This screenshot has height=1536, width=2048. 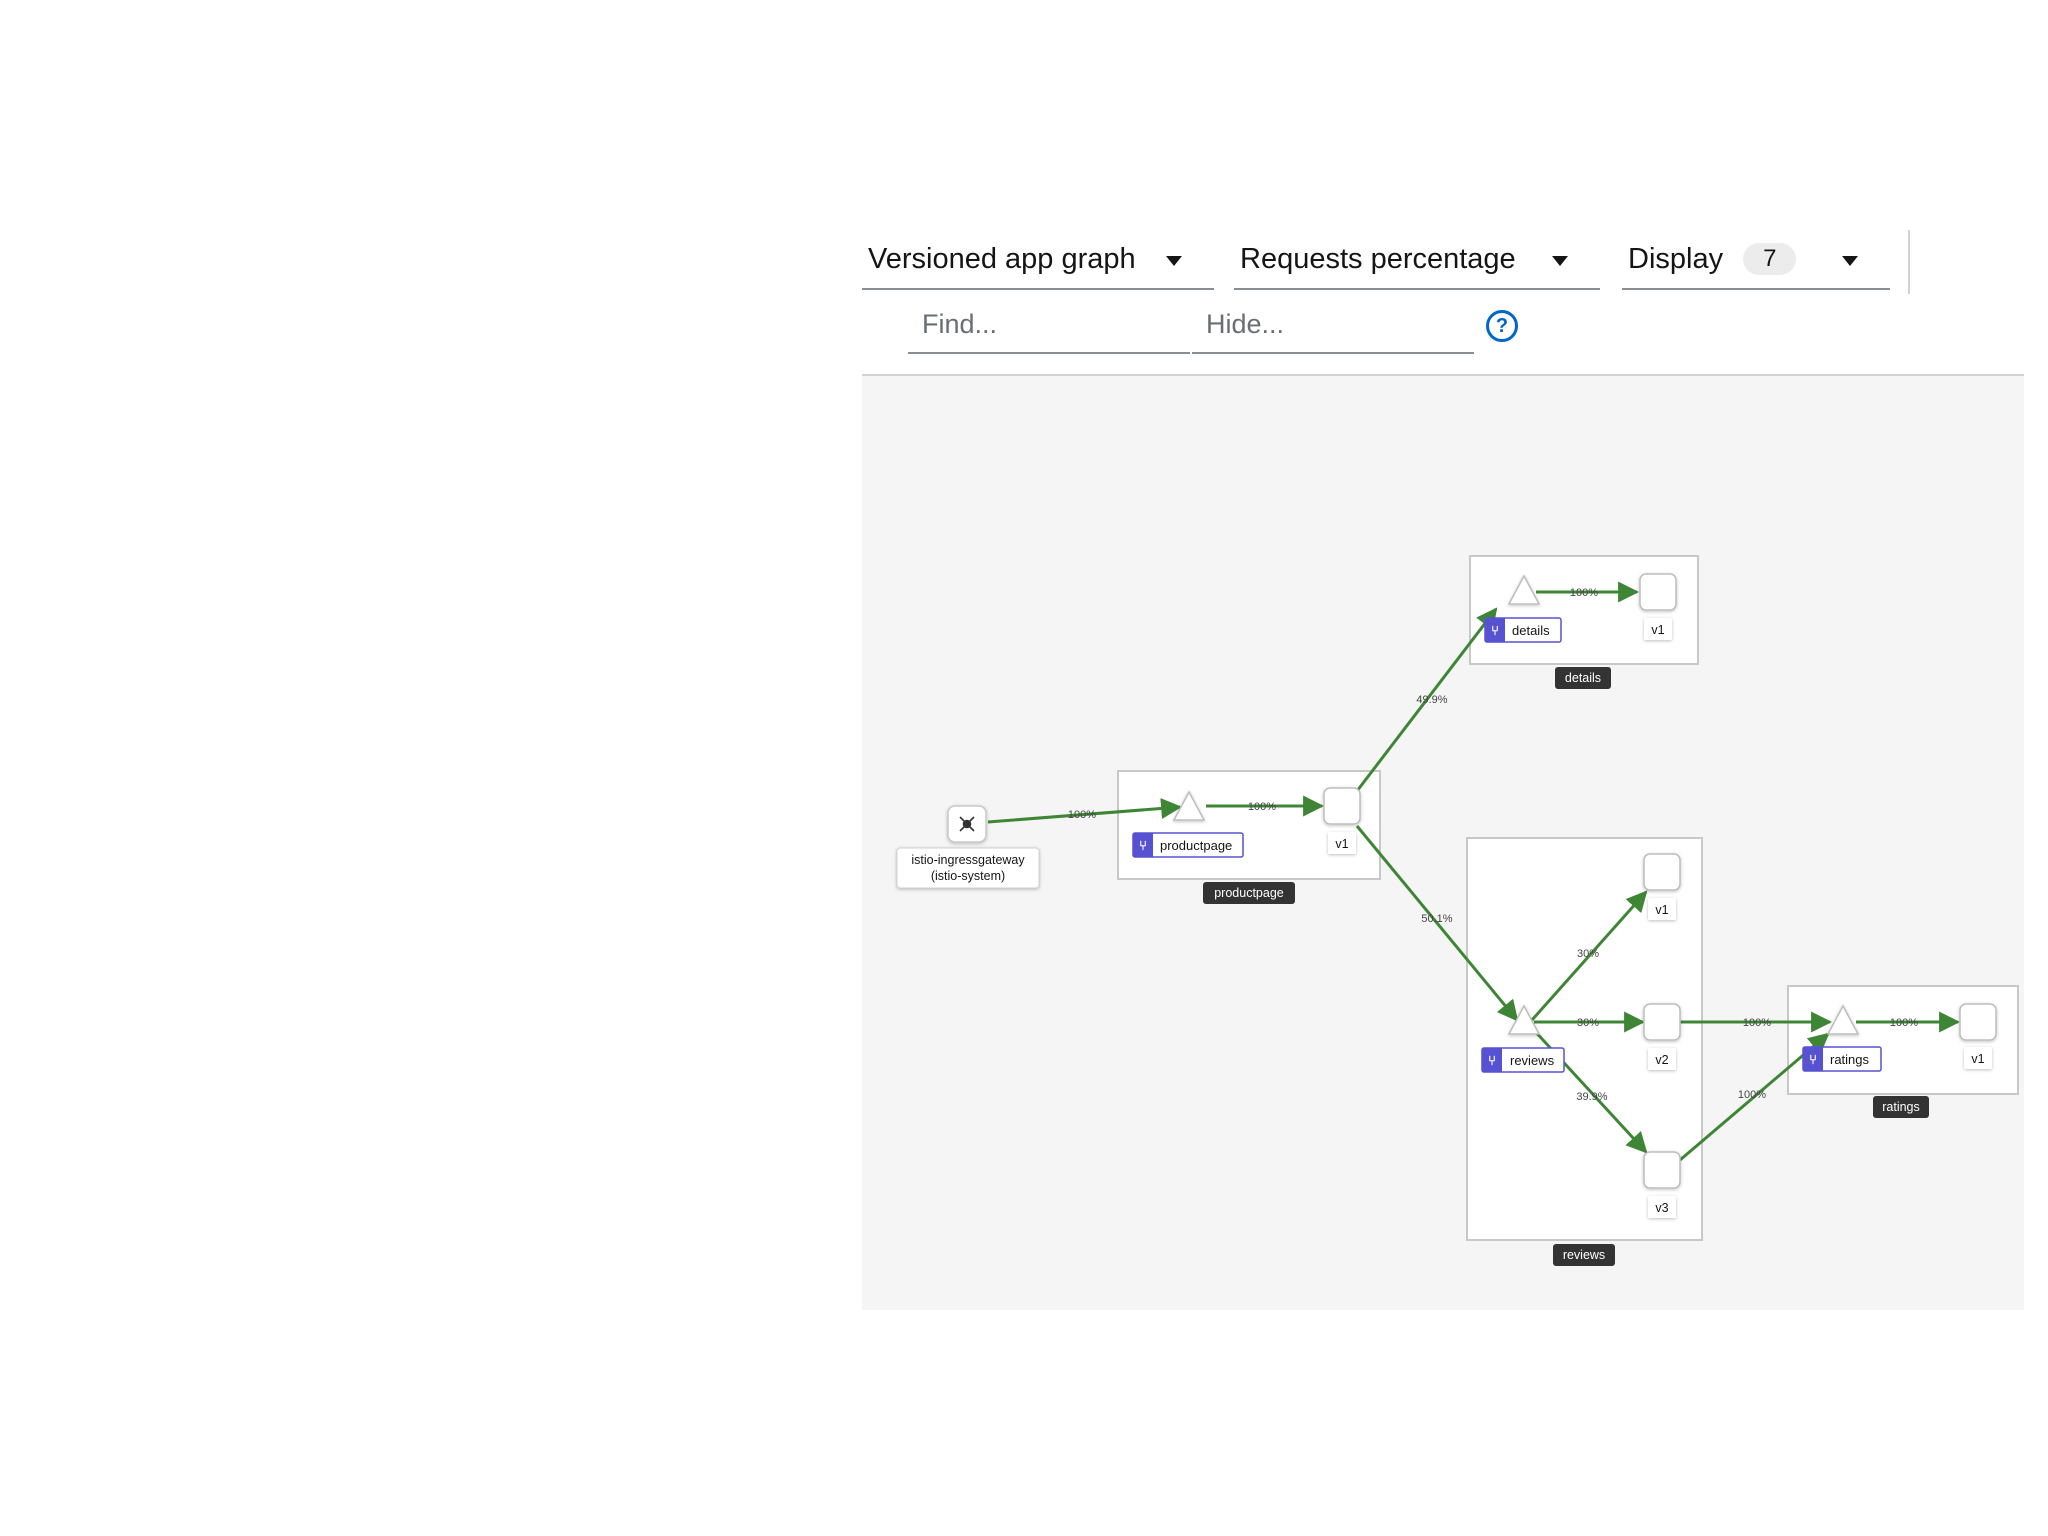 I want to click on toolbar-divider, so click(x=1909, y=262).